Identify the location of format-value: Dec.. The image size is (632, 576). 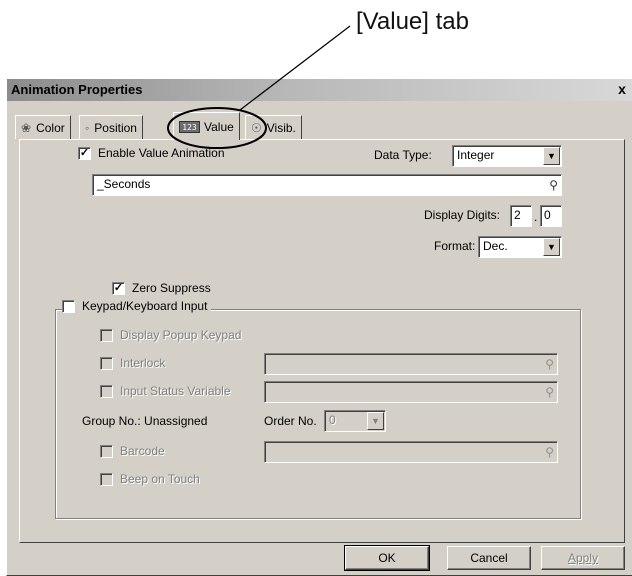
(495, 246).